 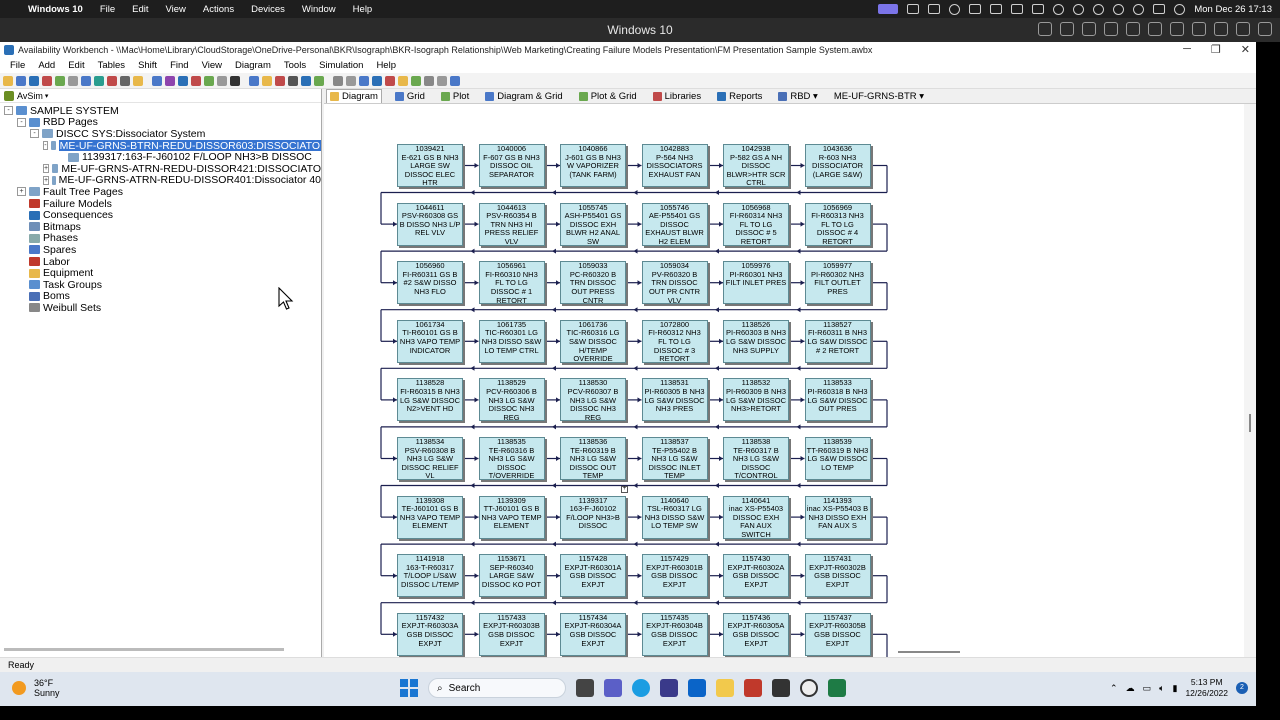 What do you see at coordinates (837, 634) in the screenshot?
I see `rbd-block: 1157437 EXPJT-R60305B GSB DISSOC EXPJT` at bounding box center [837, 634].